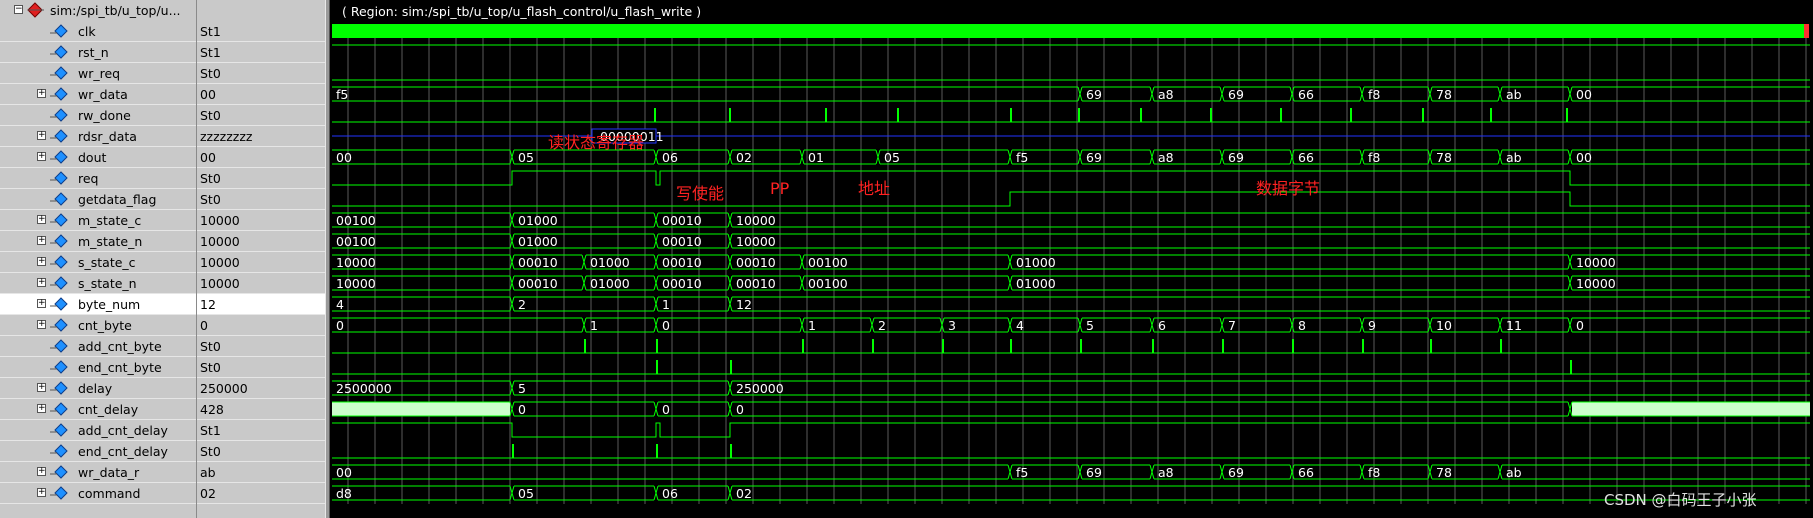 The width and height of the screenshot is (1813, 518). What do you see at coordinates (98, 115) in the screenshot?
I see `signal-row-rw_done: rw_done` at bounding box center [98, 115].